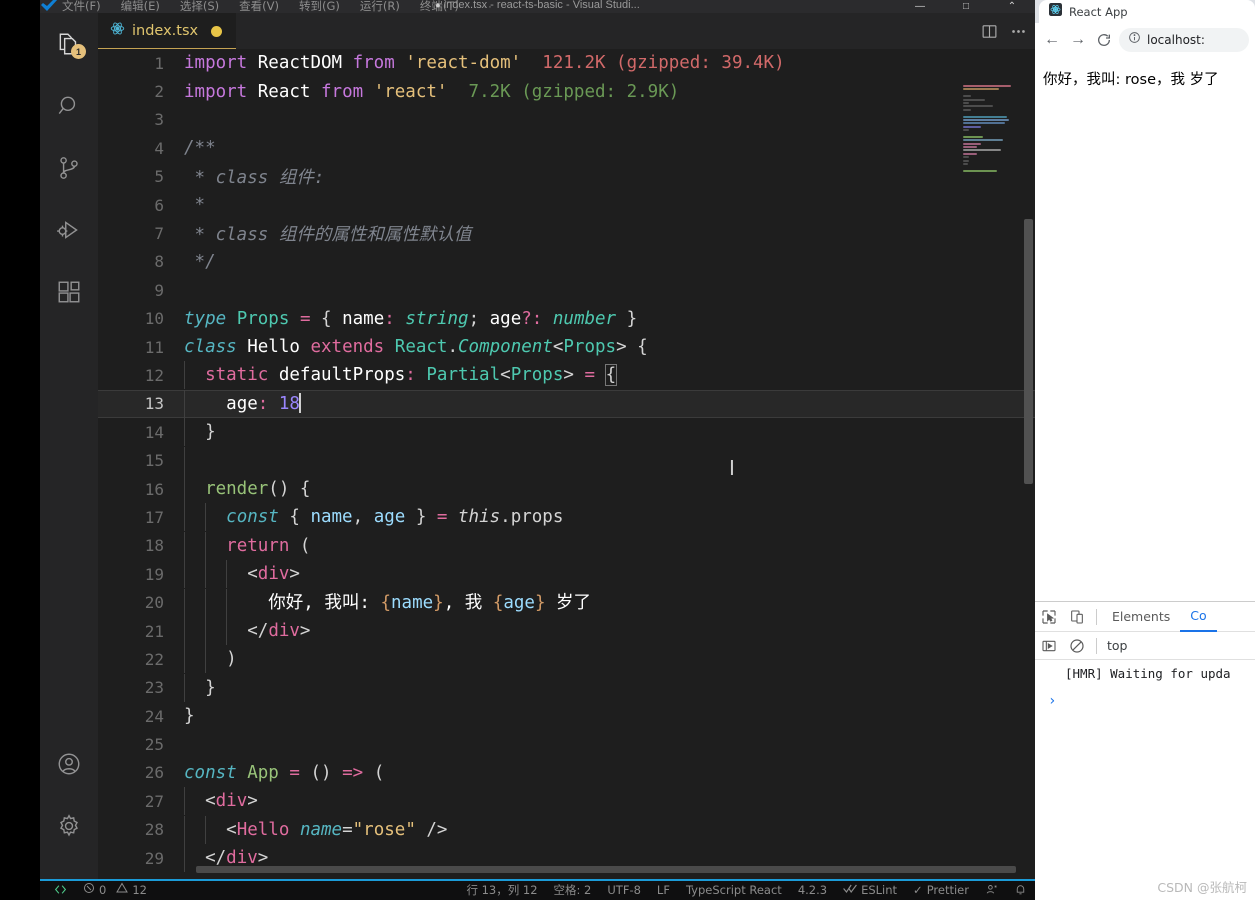 Image resolution: width=1255 pixels, height=900 pixels. What do you see at coordinates (989, 31) in the screenshot?
I see `split-editor-icon` at bounding box center [989, 31].